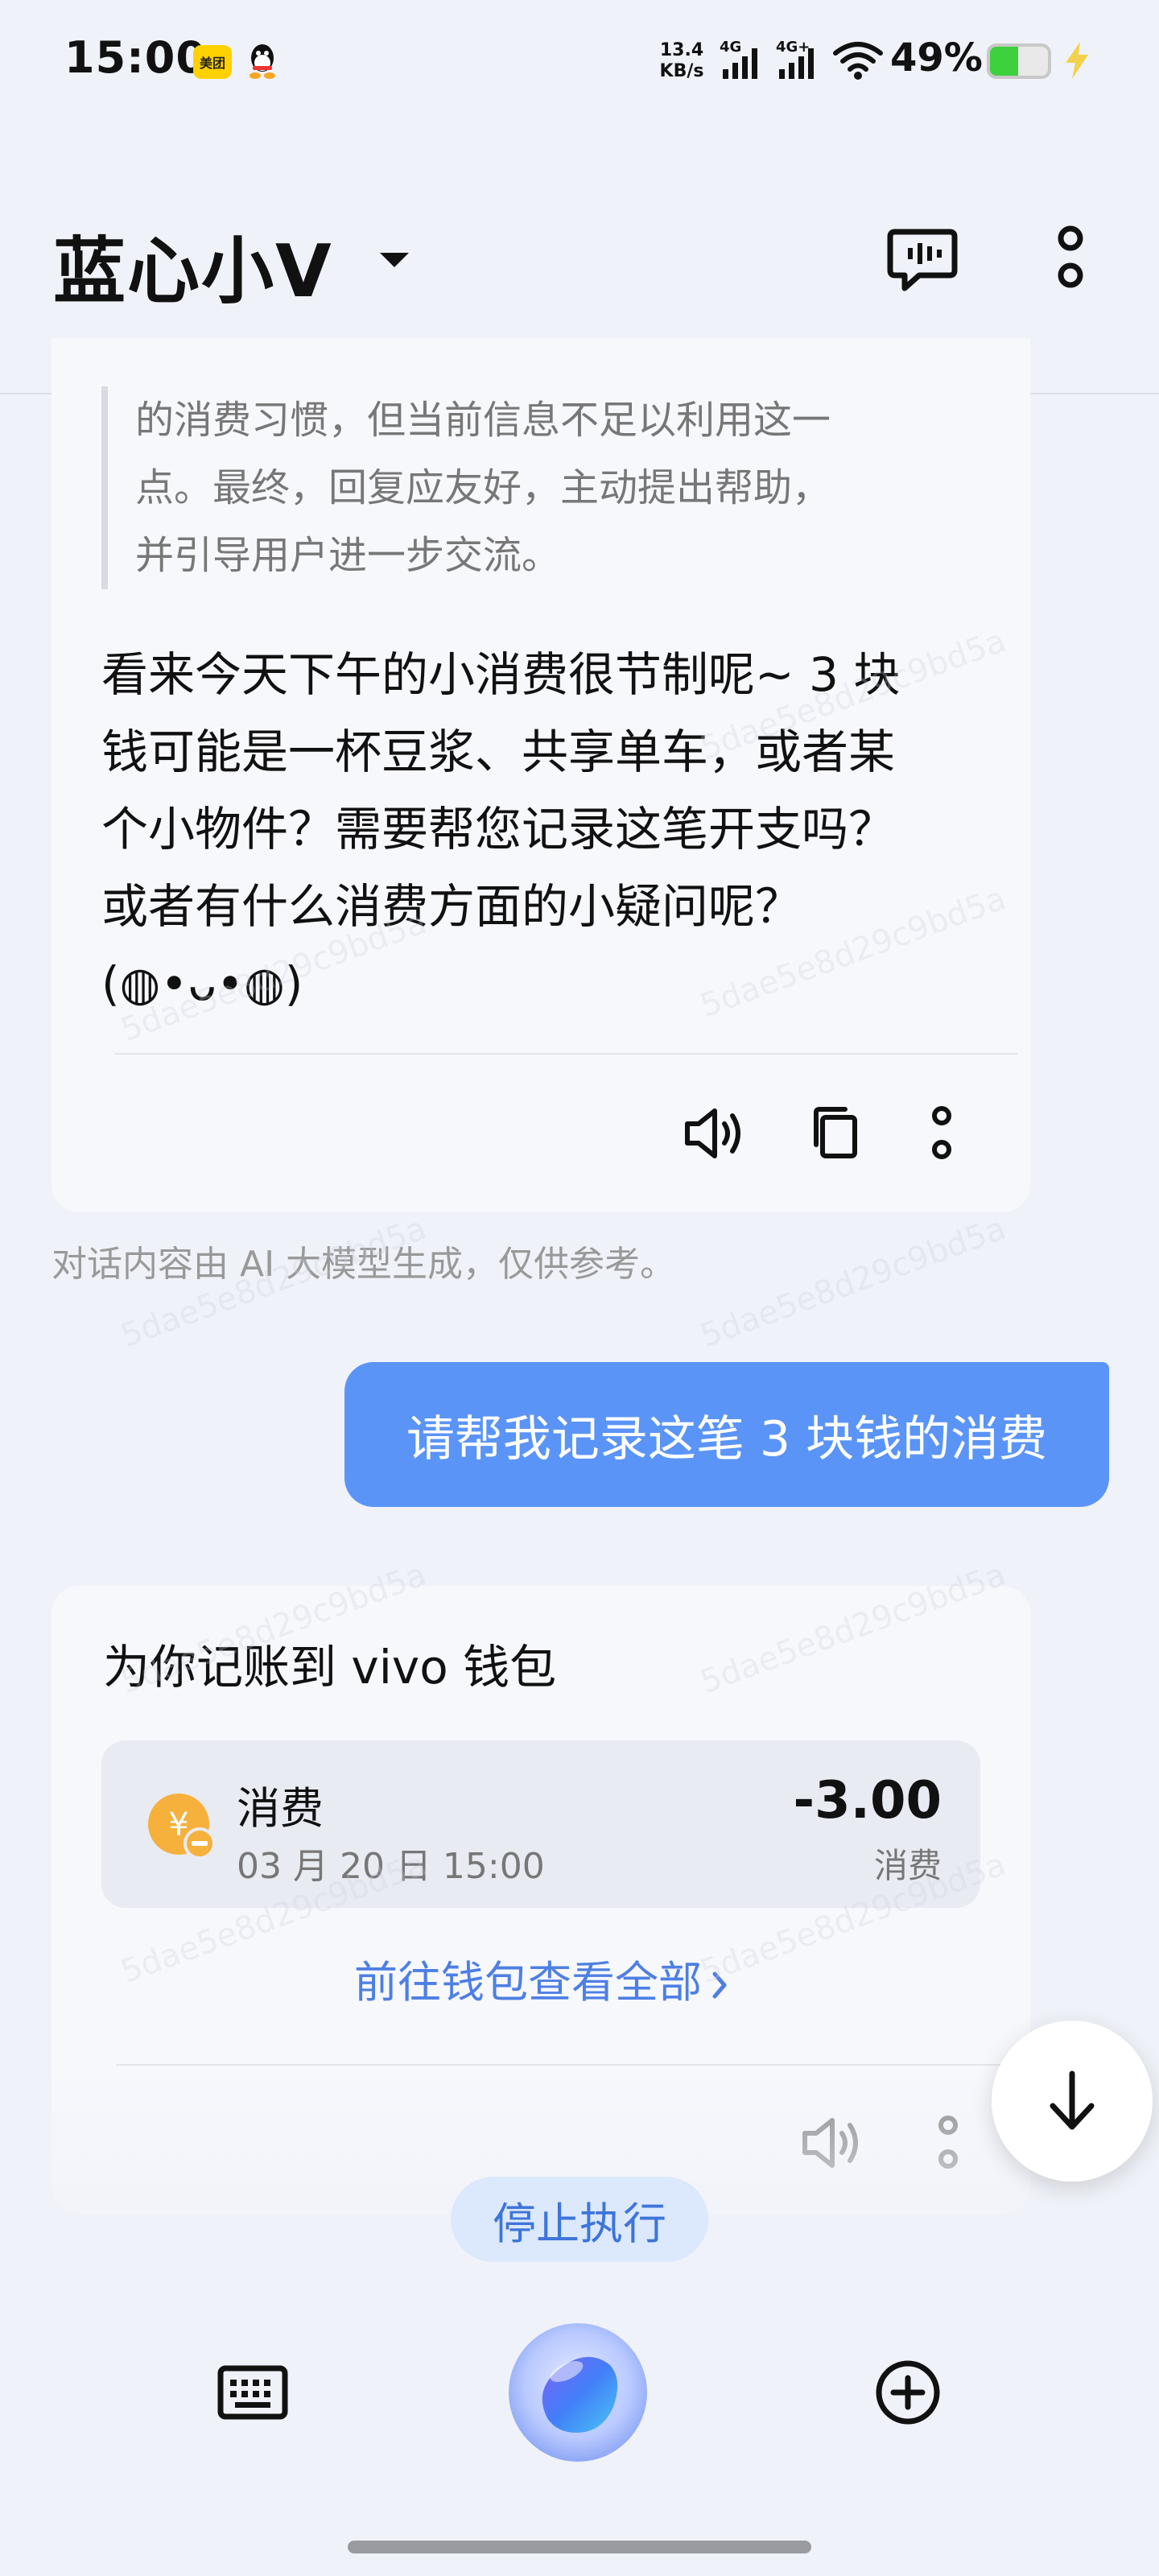 The height and width of the screenshot is (2576, 1159). I want to click on thinking-line: 点。最终，回复应友好，主动提出帮助，, so click(483, 487).